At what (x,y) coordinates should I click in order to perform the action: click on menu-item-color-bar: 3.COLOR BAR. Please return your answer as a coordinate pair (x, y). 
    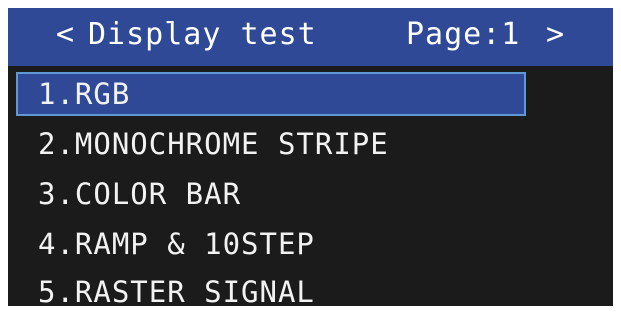
    Looking at the image, I should click on (271, 194).